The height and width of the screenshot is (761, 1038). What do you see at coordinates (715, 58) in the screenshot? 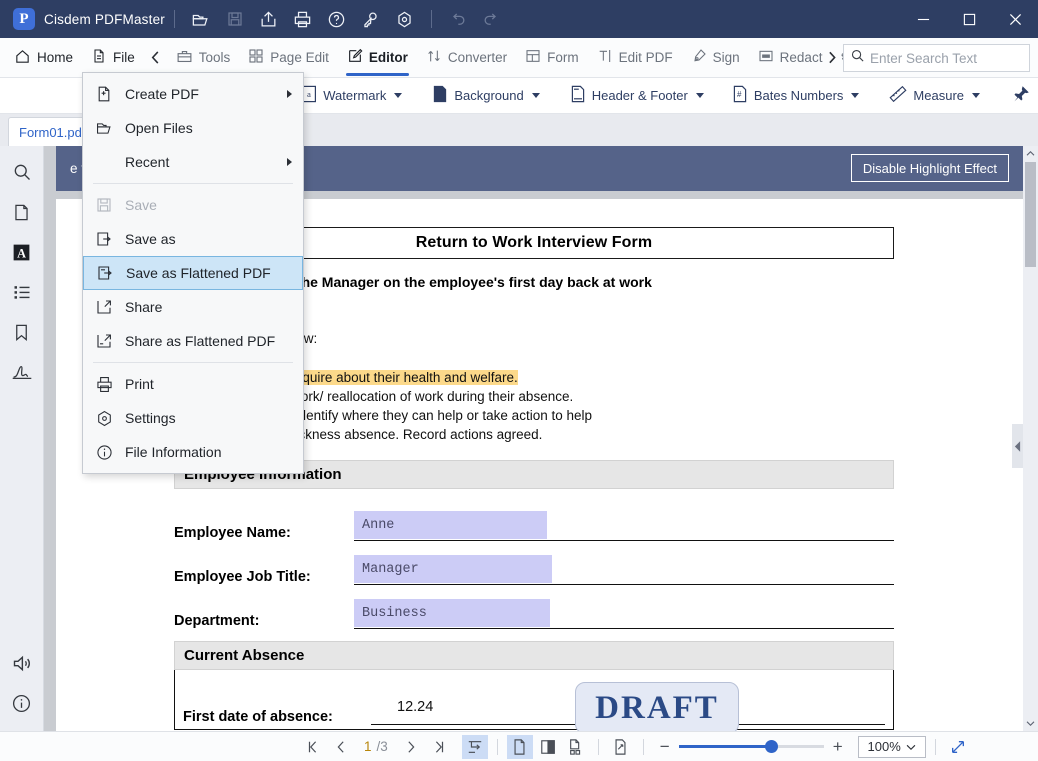
I see `toolbar-item-sign: Sign` at bounding box center [715, 58].